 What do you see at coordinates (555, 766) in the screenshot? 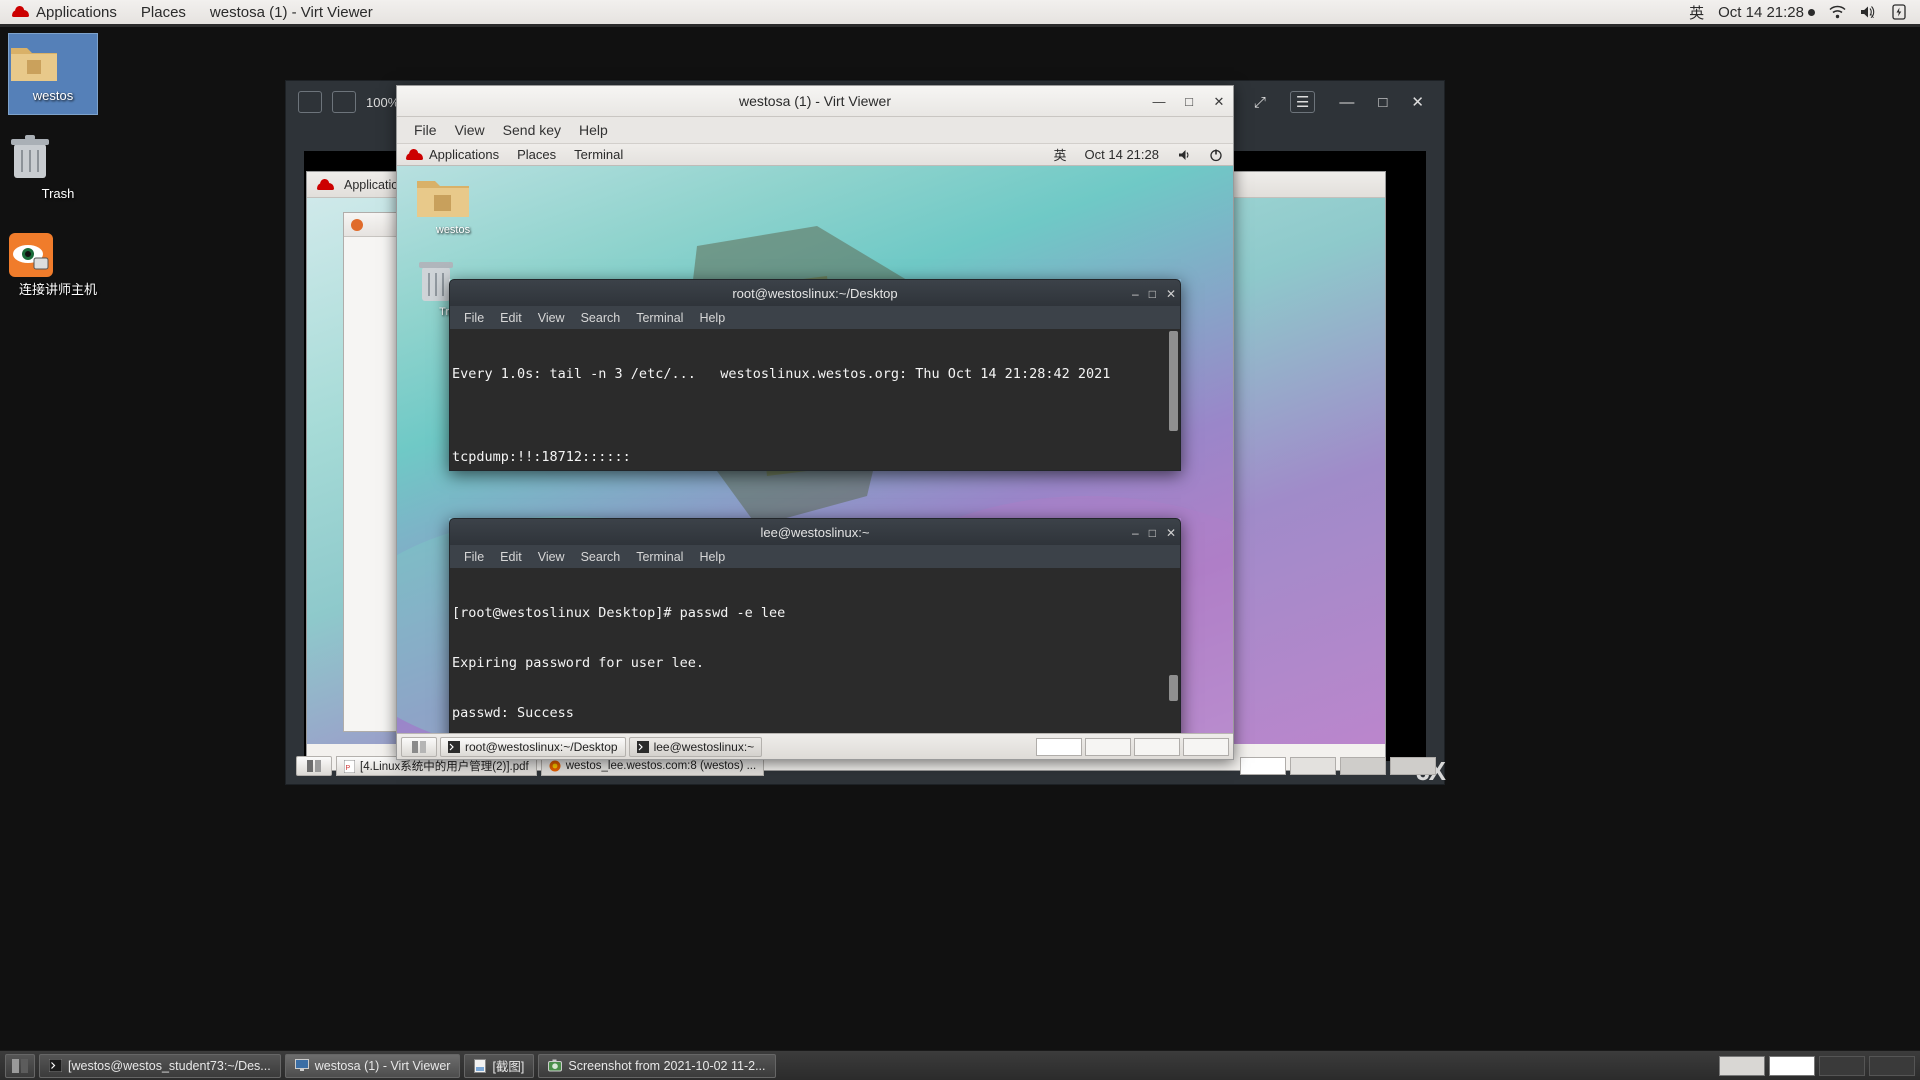
I see `firefox-icon` at bounding box center [555, 766].